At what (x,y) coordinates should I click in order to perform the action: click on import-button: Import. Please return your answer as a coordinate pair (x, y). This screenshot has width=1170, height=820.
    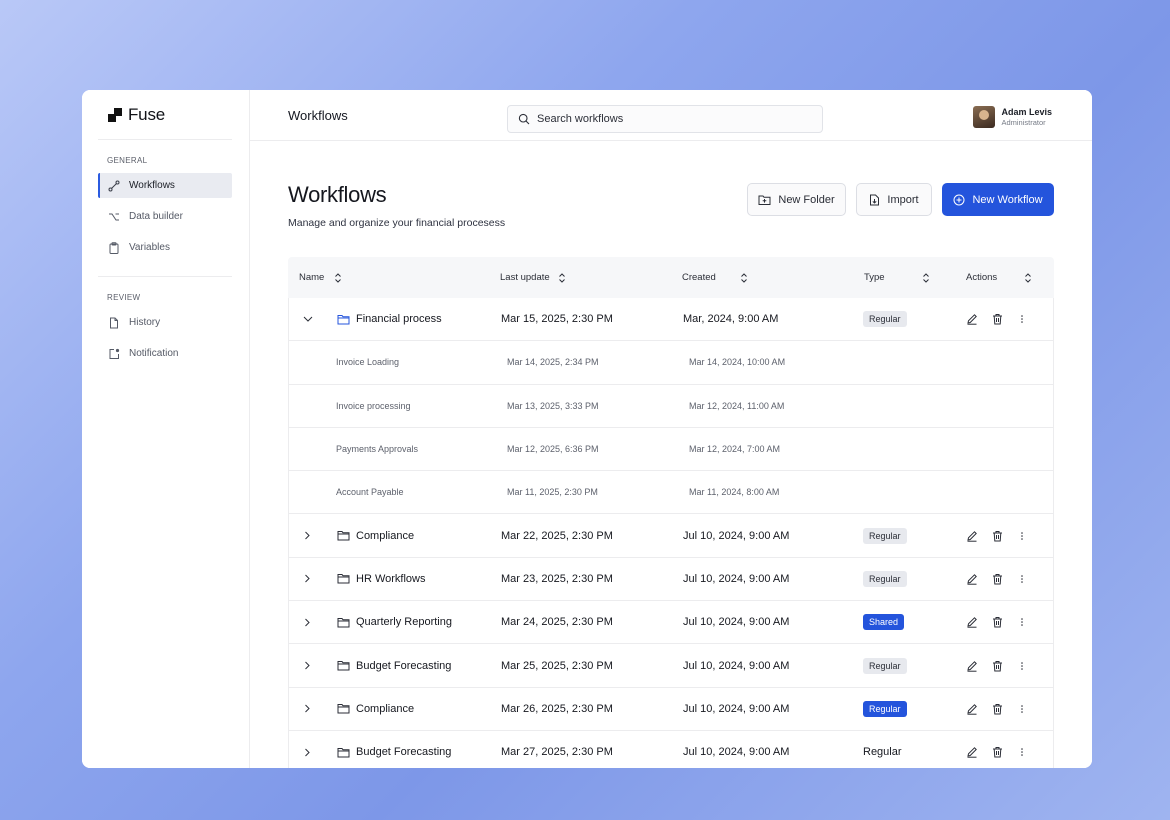
    Looking at the image, I should click on (894, 199).